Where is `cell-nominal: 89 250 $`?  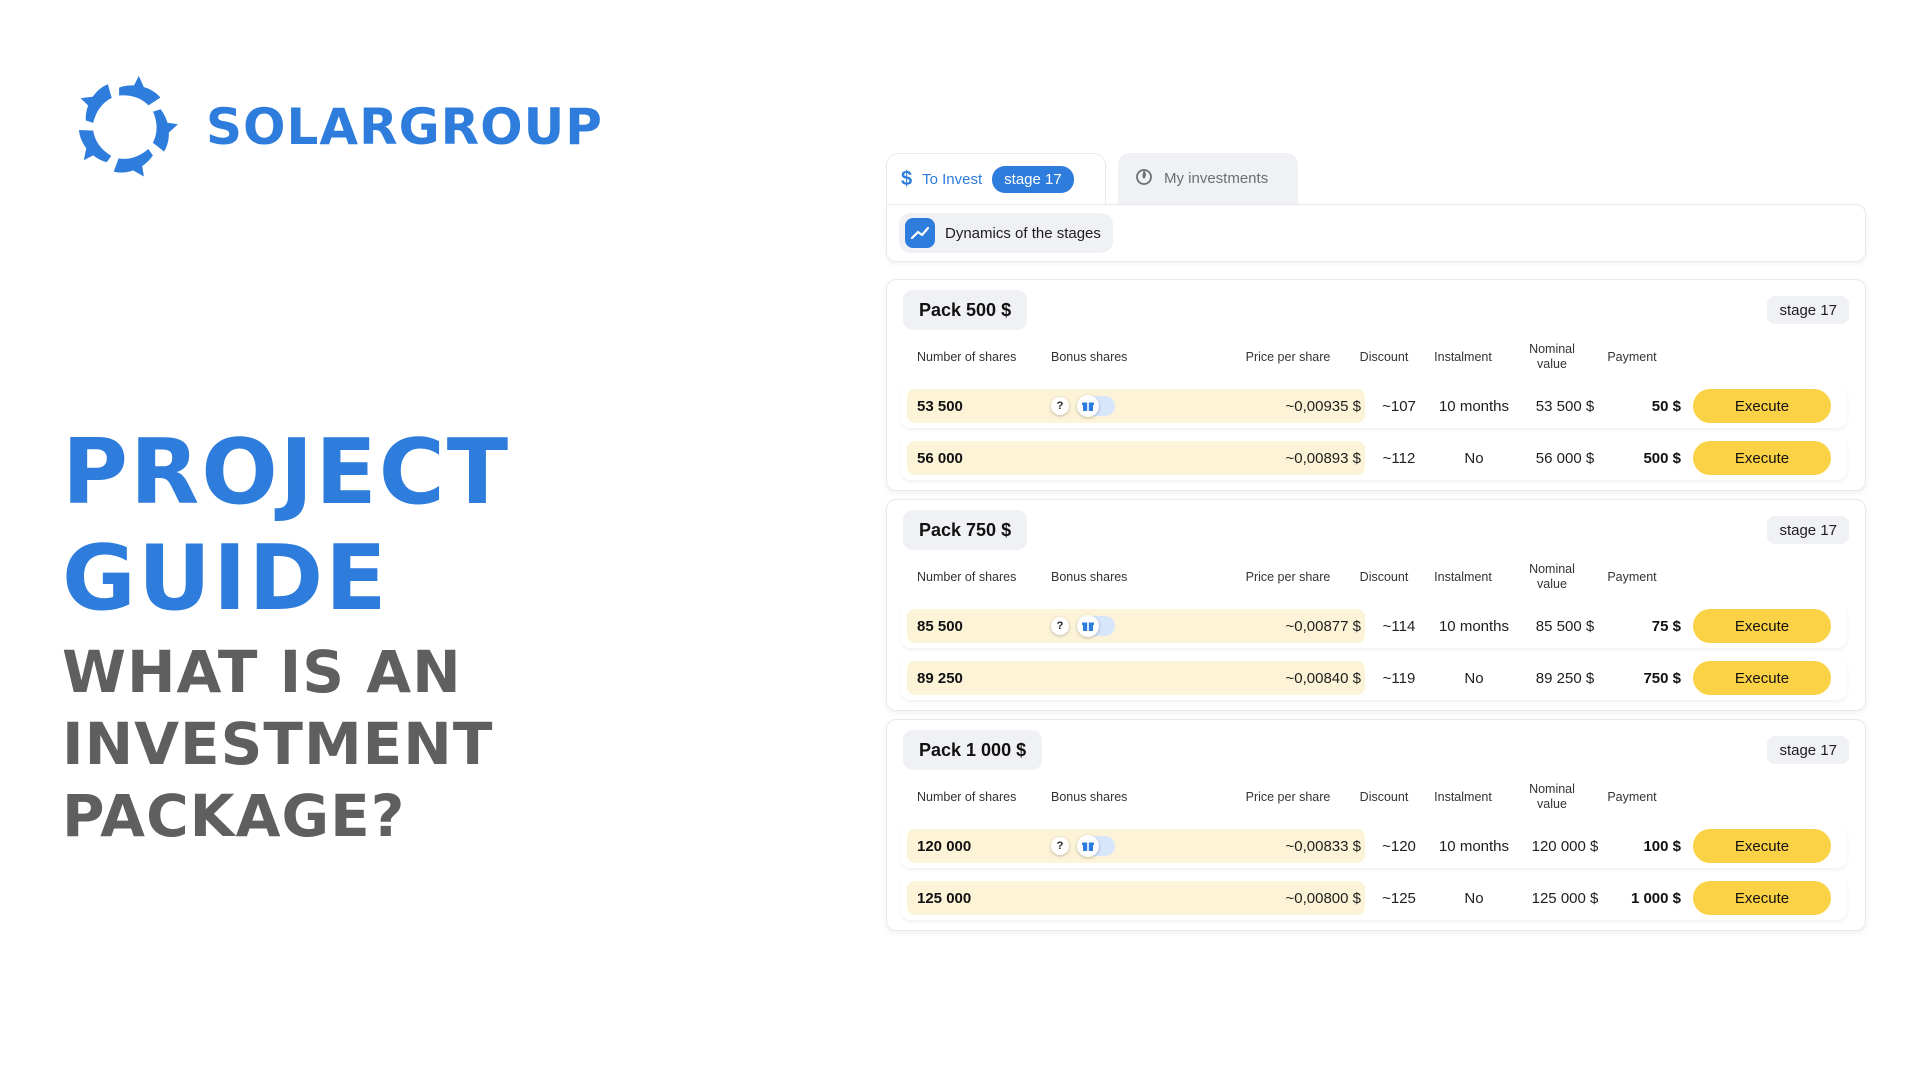 cell-nominal: 89 250 $ is located at coordinates (1565, 678).